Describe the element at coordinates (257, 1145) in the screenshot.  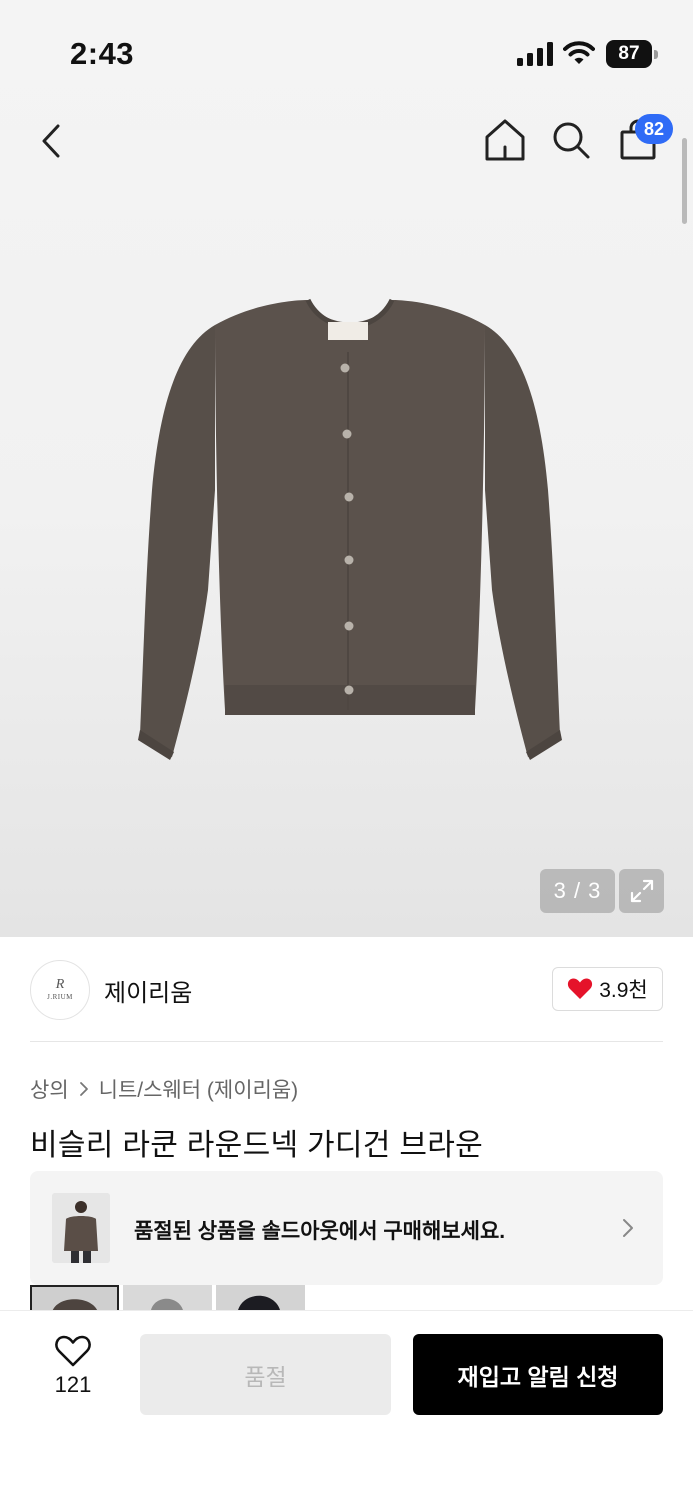
I see `product-title: 비슬리 라쿤 라운드넥 가디건 브라운` at that location.